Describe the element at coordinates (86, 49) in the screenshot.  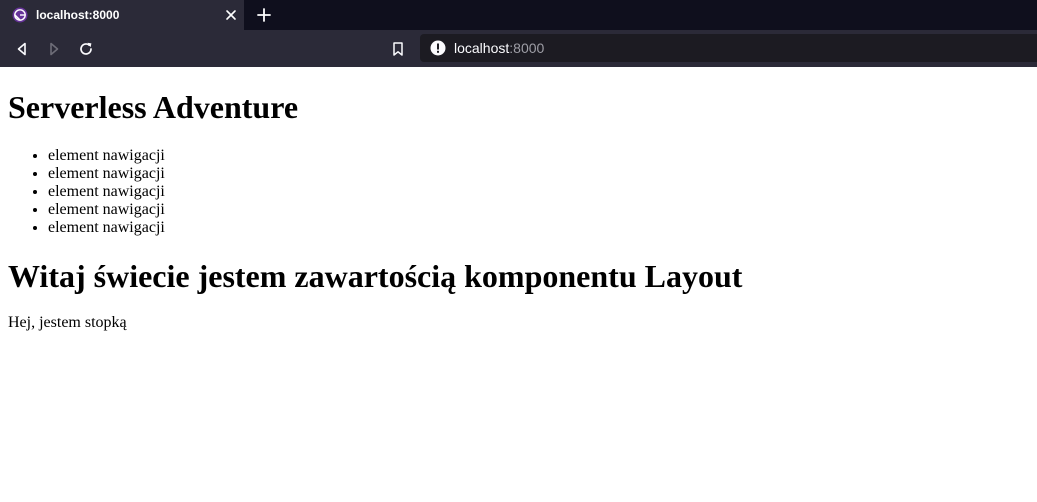
I see `reload-icon` at that location.